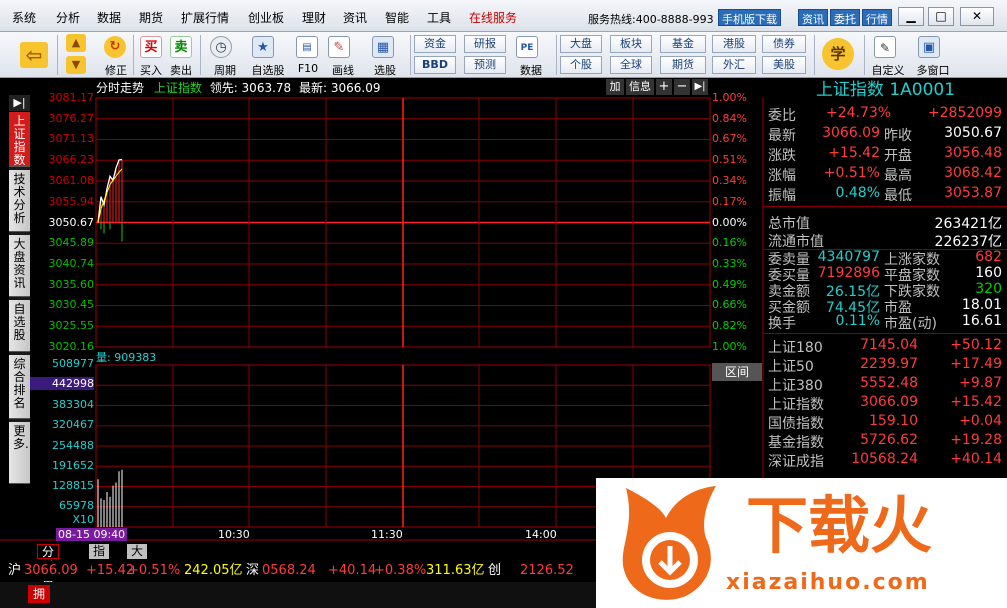 This screenshot has height=608, width=1007. Describe the element at coordinates (782, 176) in the screenshot. I see `label-pct: 涨幅` at that location.